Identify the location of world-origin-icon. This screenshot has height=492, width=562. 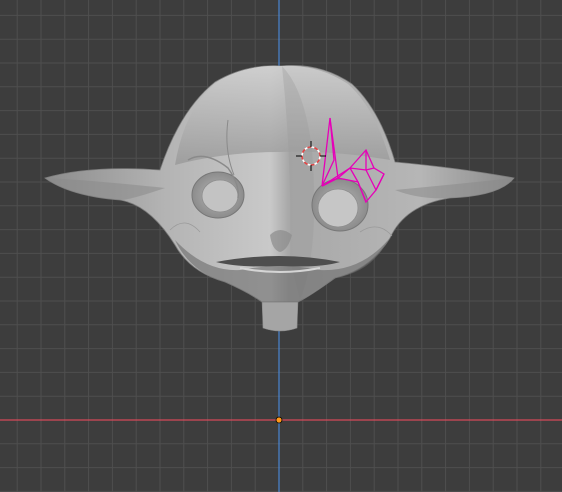
(279, 420).